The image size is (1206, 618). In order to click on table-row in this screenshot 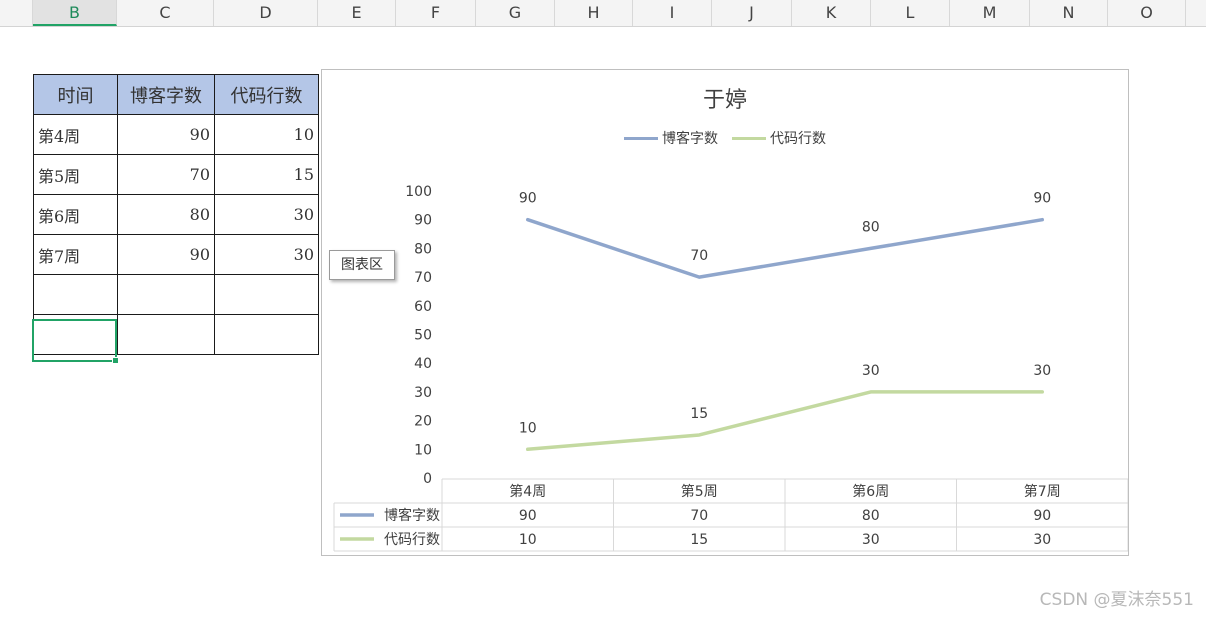, I will do `click(176, 294)`.